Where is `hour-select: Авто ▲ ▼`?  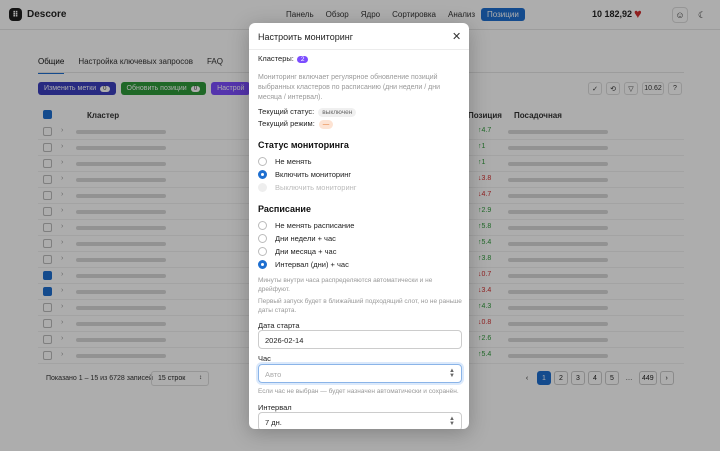
hour-select: Авто ▲ ▼ is located at coordinates (360, 373).